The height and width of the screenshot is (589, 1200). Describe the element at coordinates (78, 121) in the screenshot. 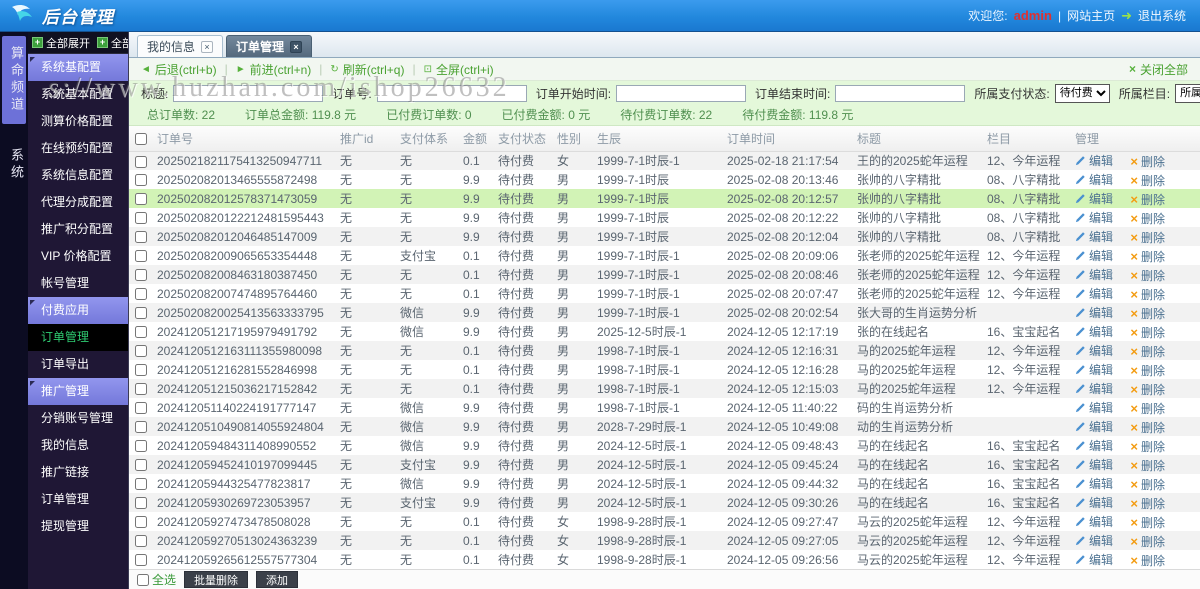

I see `sidebar-item: 测算价格配置` at that location.